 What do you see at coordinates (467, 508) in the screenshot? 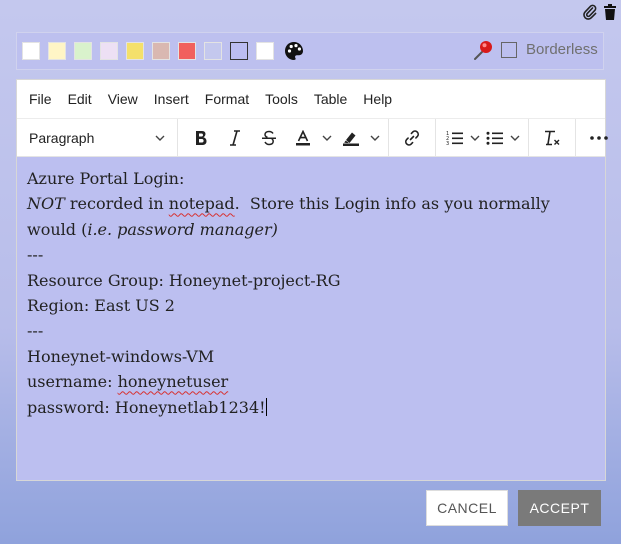
I see `cancel-button: CANCEL` at bounding box center [467, 508].